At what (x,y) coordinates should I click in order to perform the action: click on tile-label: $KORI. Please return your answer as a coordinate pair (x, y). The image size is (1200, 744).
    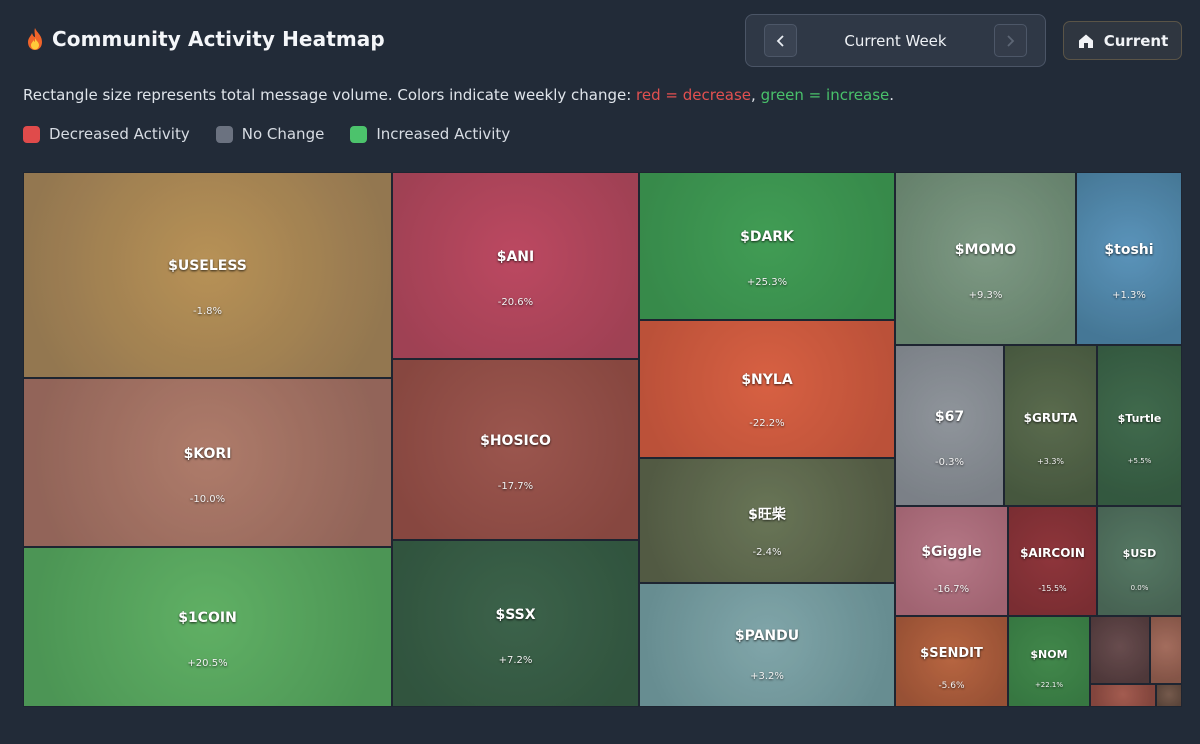
    Looking at the image, I should click on (207, 454).